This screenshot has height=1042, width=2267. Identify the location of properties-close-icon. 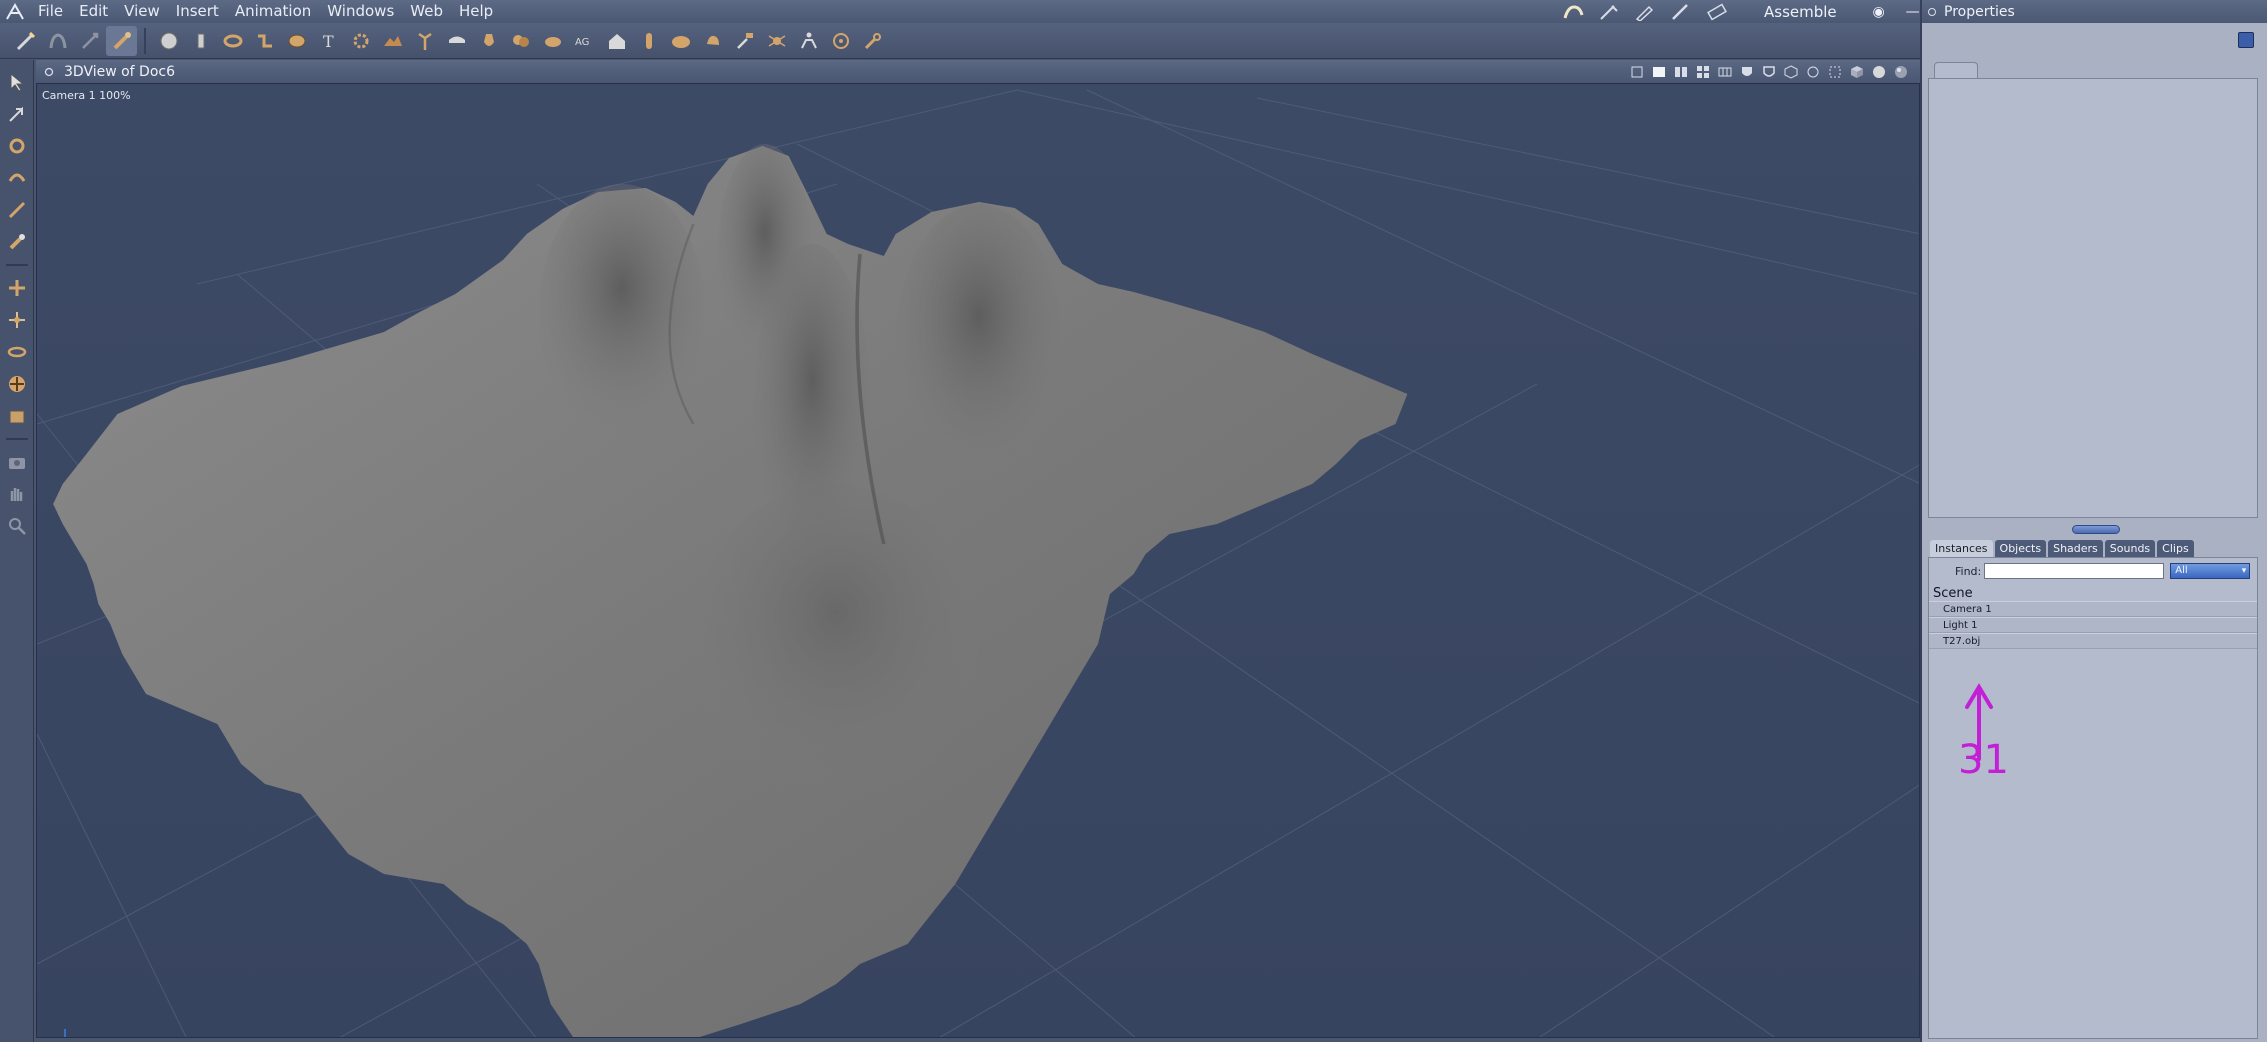
(1932, 11).